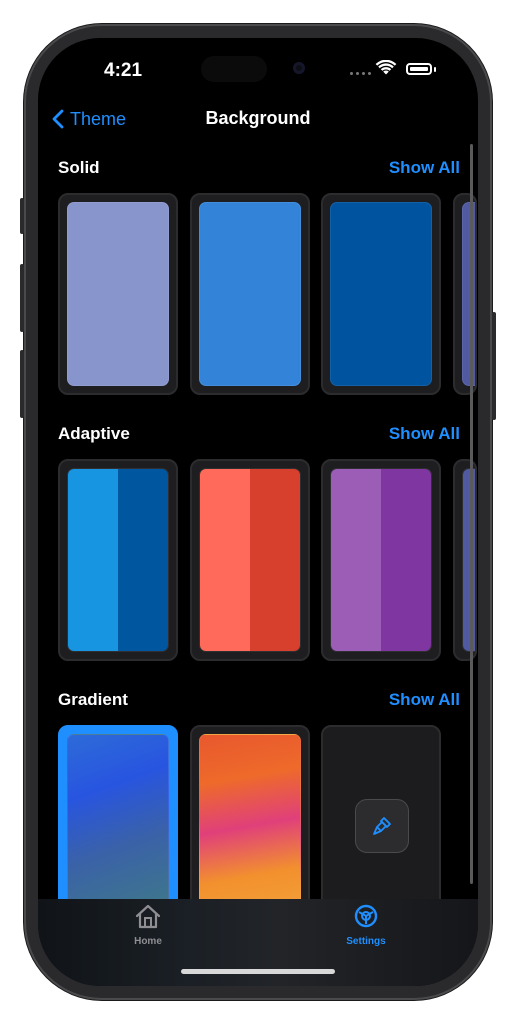  What do you see at coordinates (22, 216) in the screenshot?
I see `action-button` at bounding box center [22, 216].